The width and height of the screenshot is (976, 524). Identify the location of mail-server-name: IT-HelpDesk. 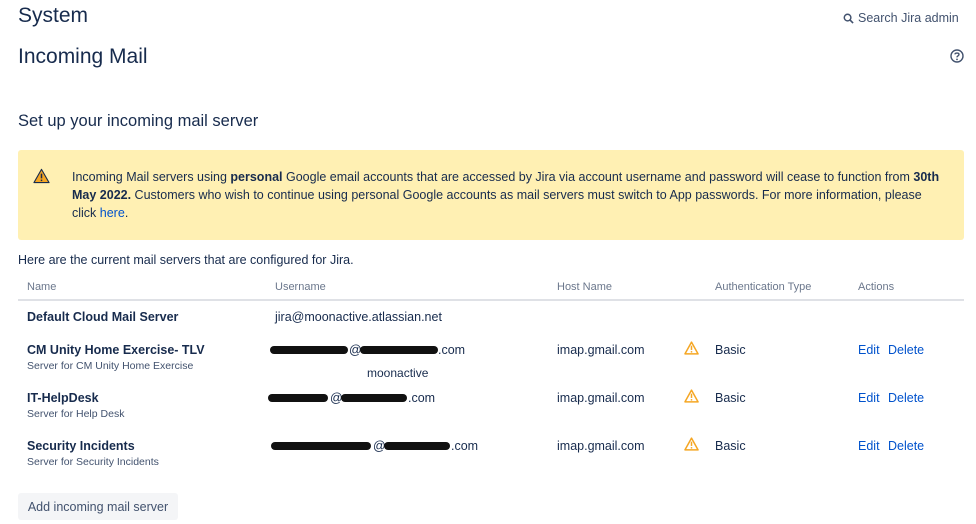
(63, 398).